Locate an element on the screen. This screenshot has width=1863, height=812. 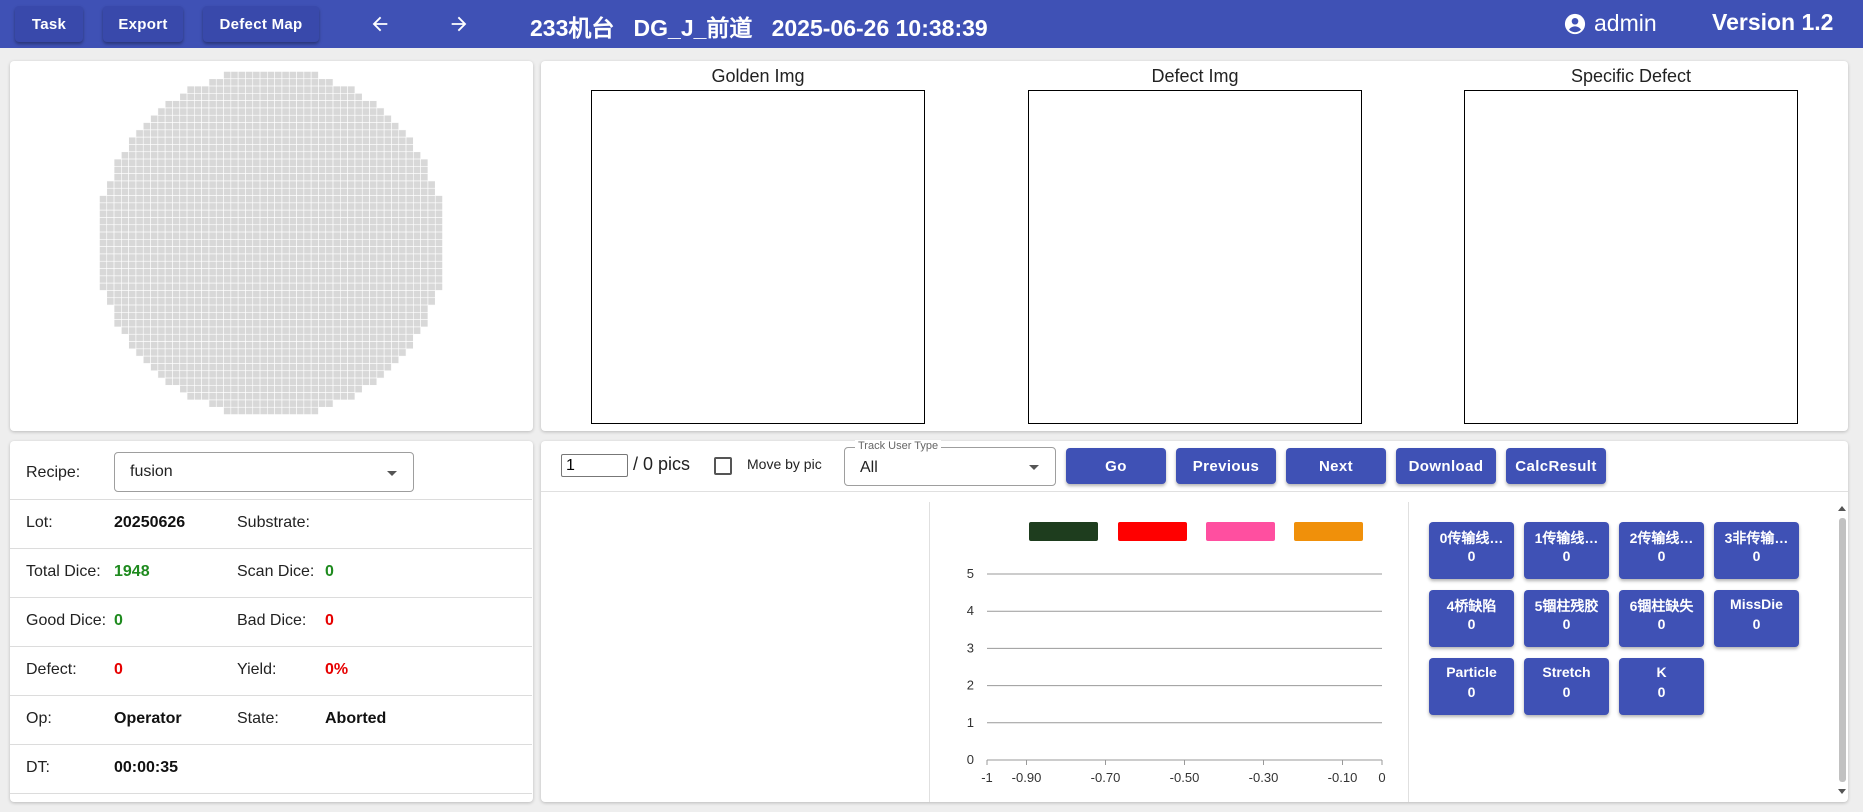
scroll-down-icon is located at coordinates (1842, 792).